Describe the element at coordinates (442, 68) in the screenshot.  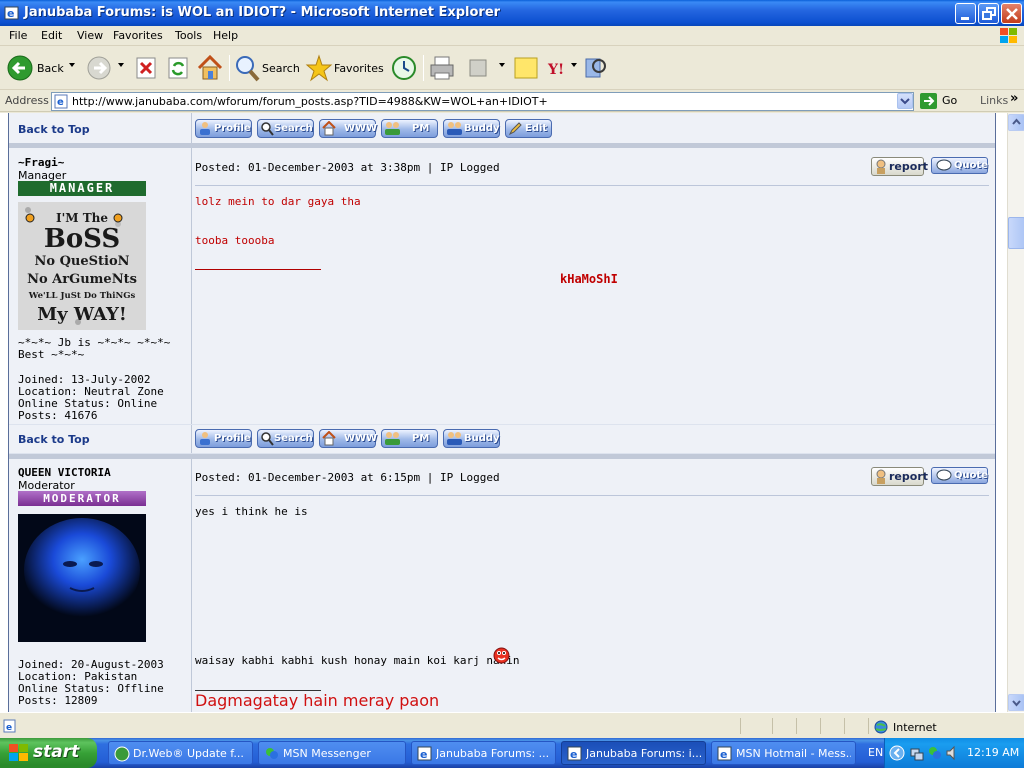
I see `print-button` at that location.